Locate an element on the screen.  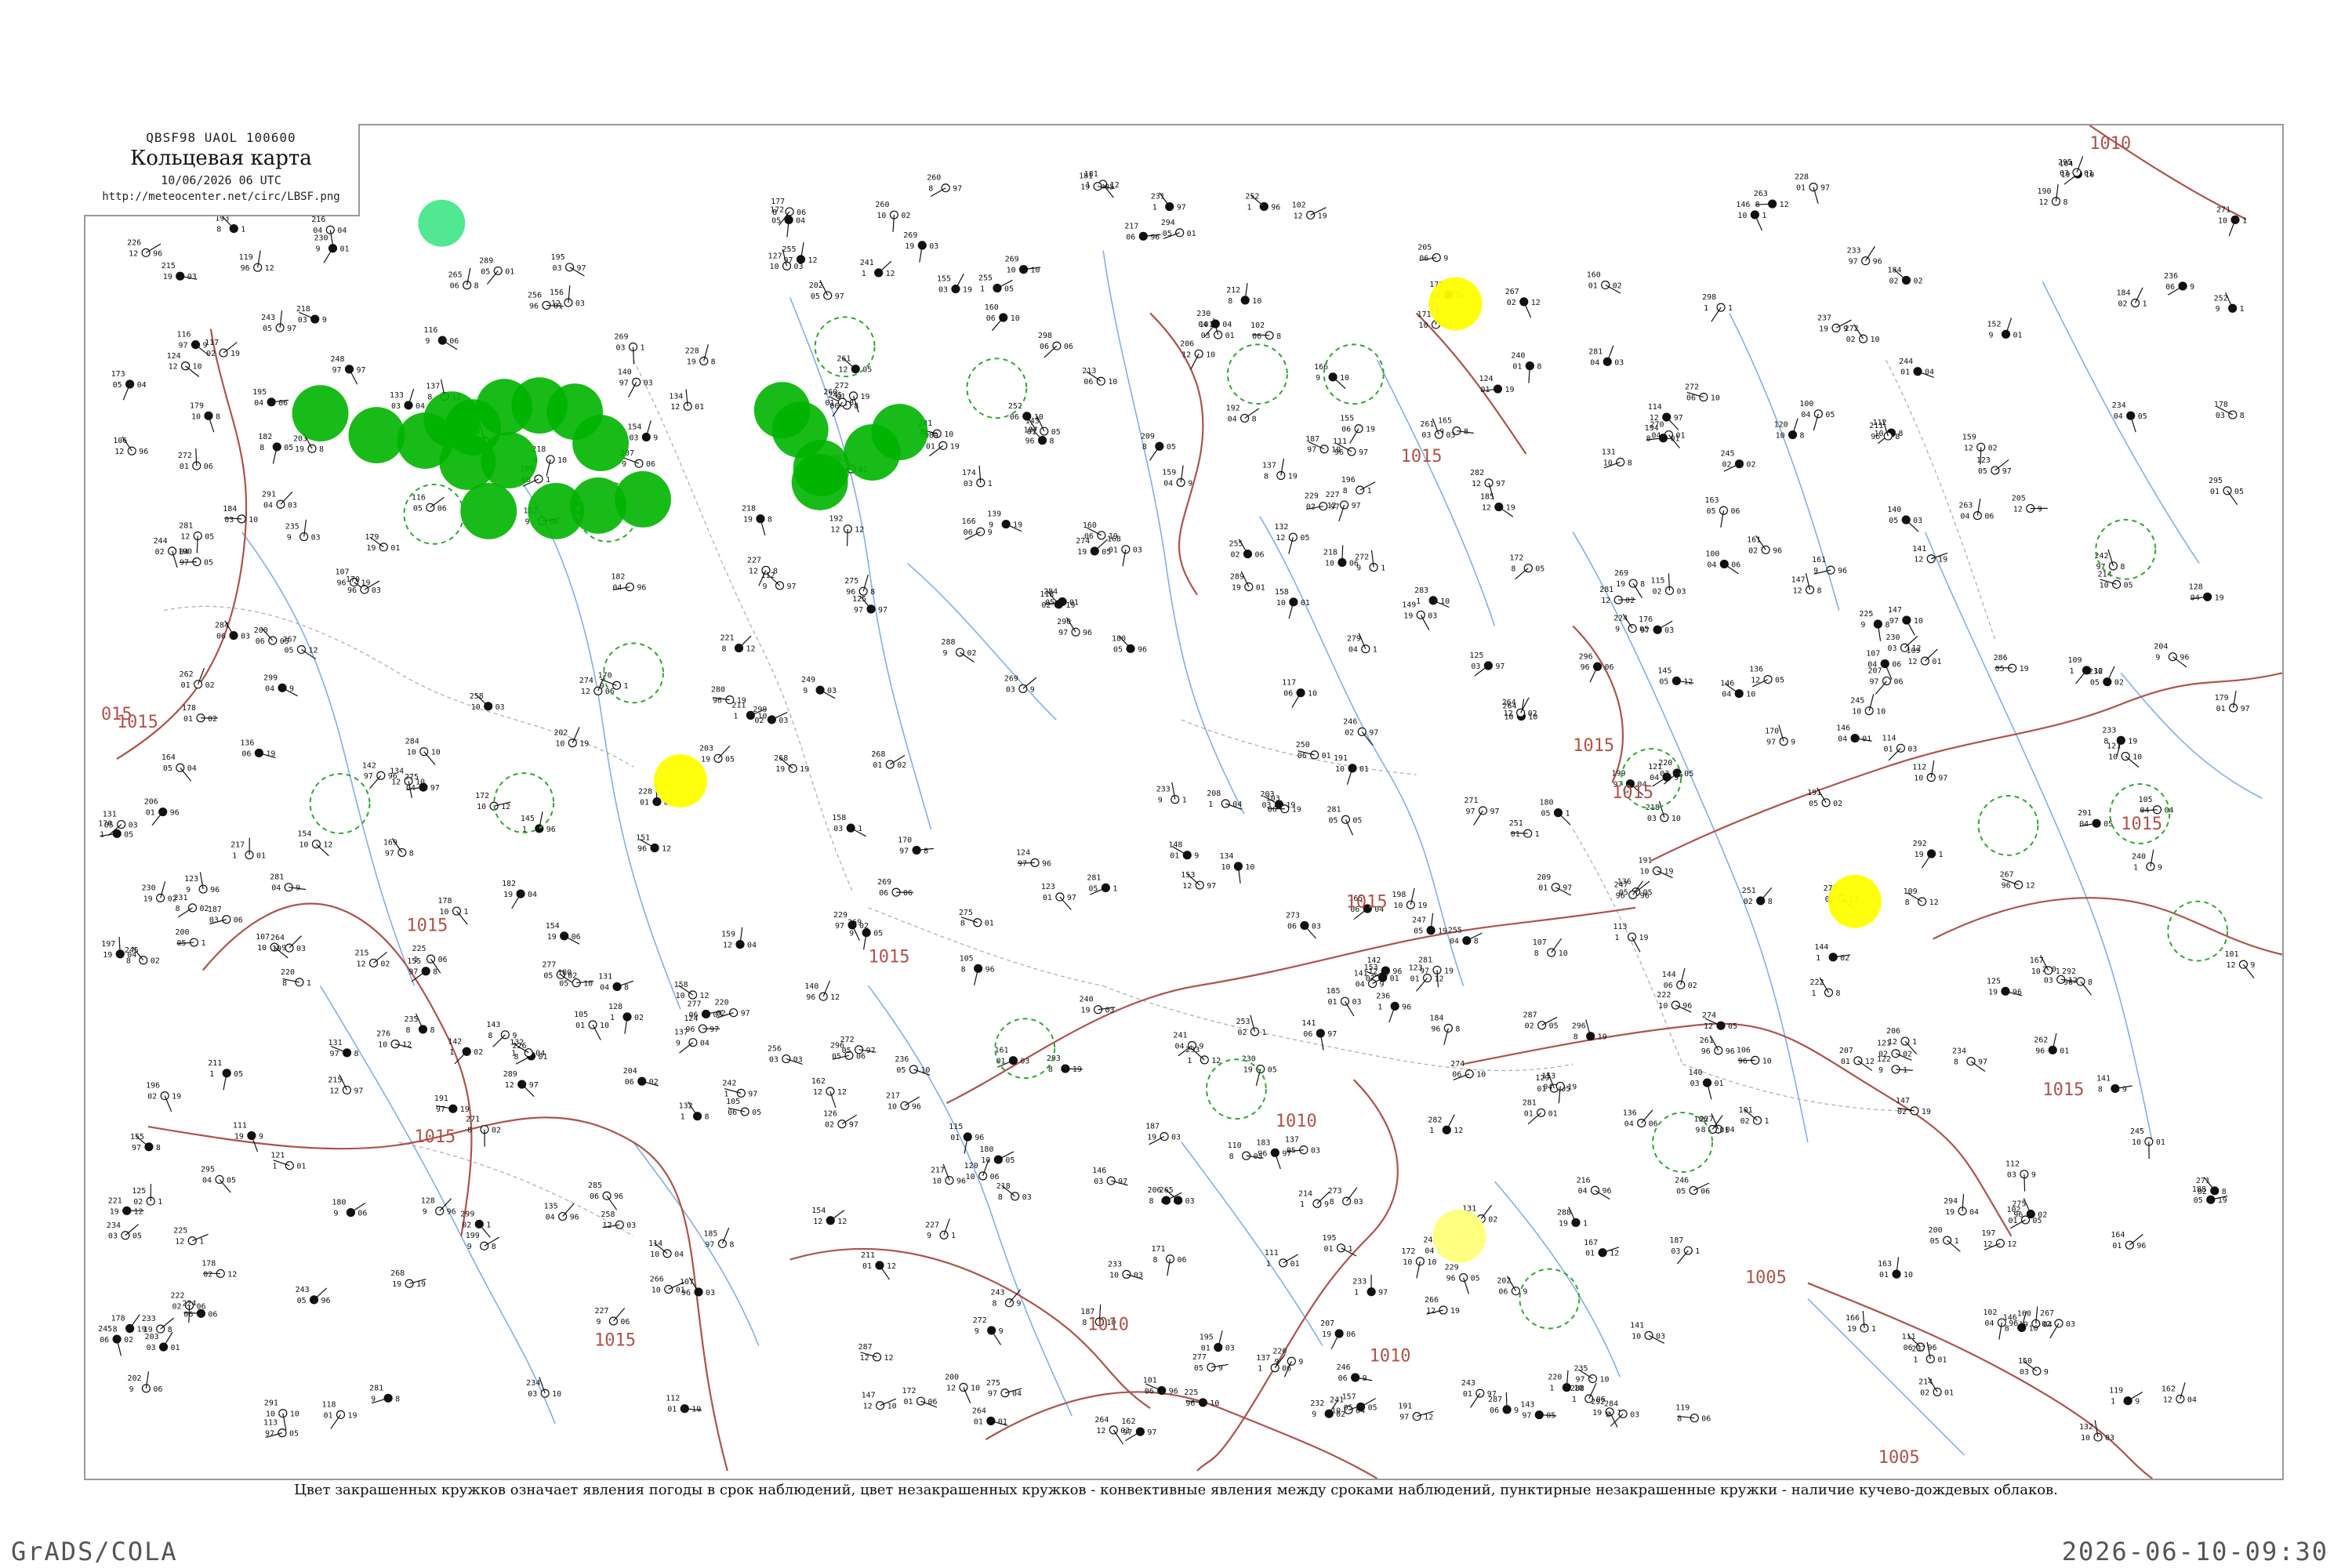
station-pressure: 160 is located at coordinates (2024, 1313).